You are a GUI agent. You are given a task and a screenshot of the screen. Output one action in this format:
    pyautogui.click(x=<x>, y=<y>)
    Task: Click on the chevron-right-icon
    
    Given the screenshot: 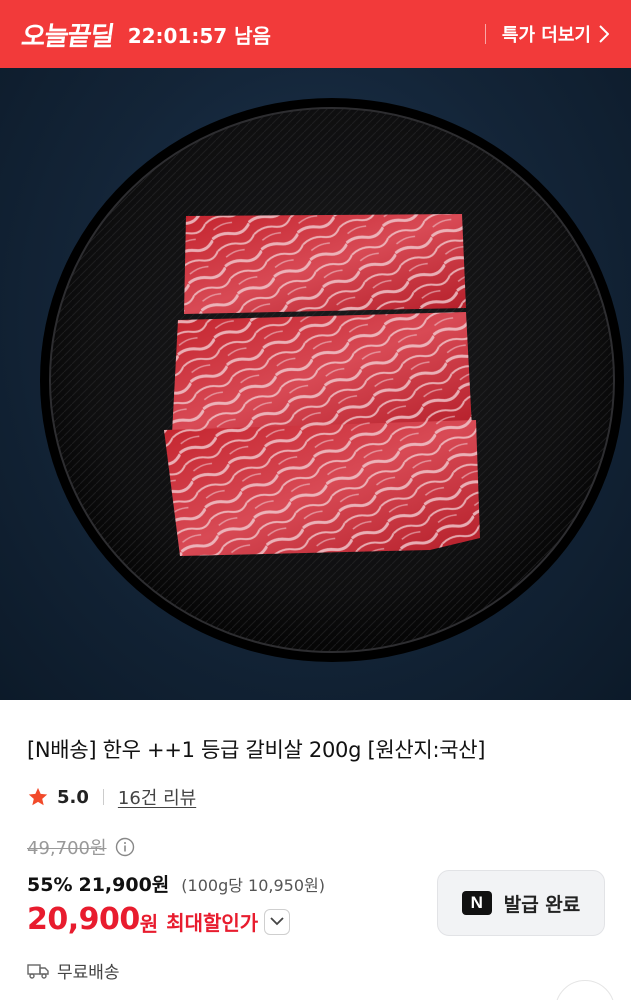 What is the action you would take?
    pyautogui.click(x=604, y=34)
    